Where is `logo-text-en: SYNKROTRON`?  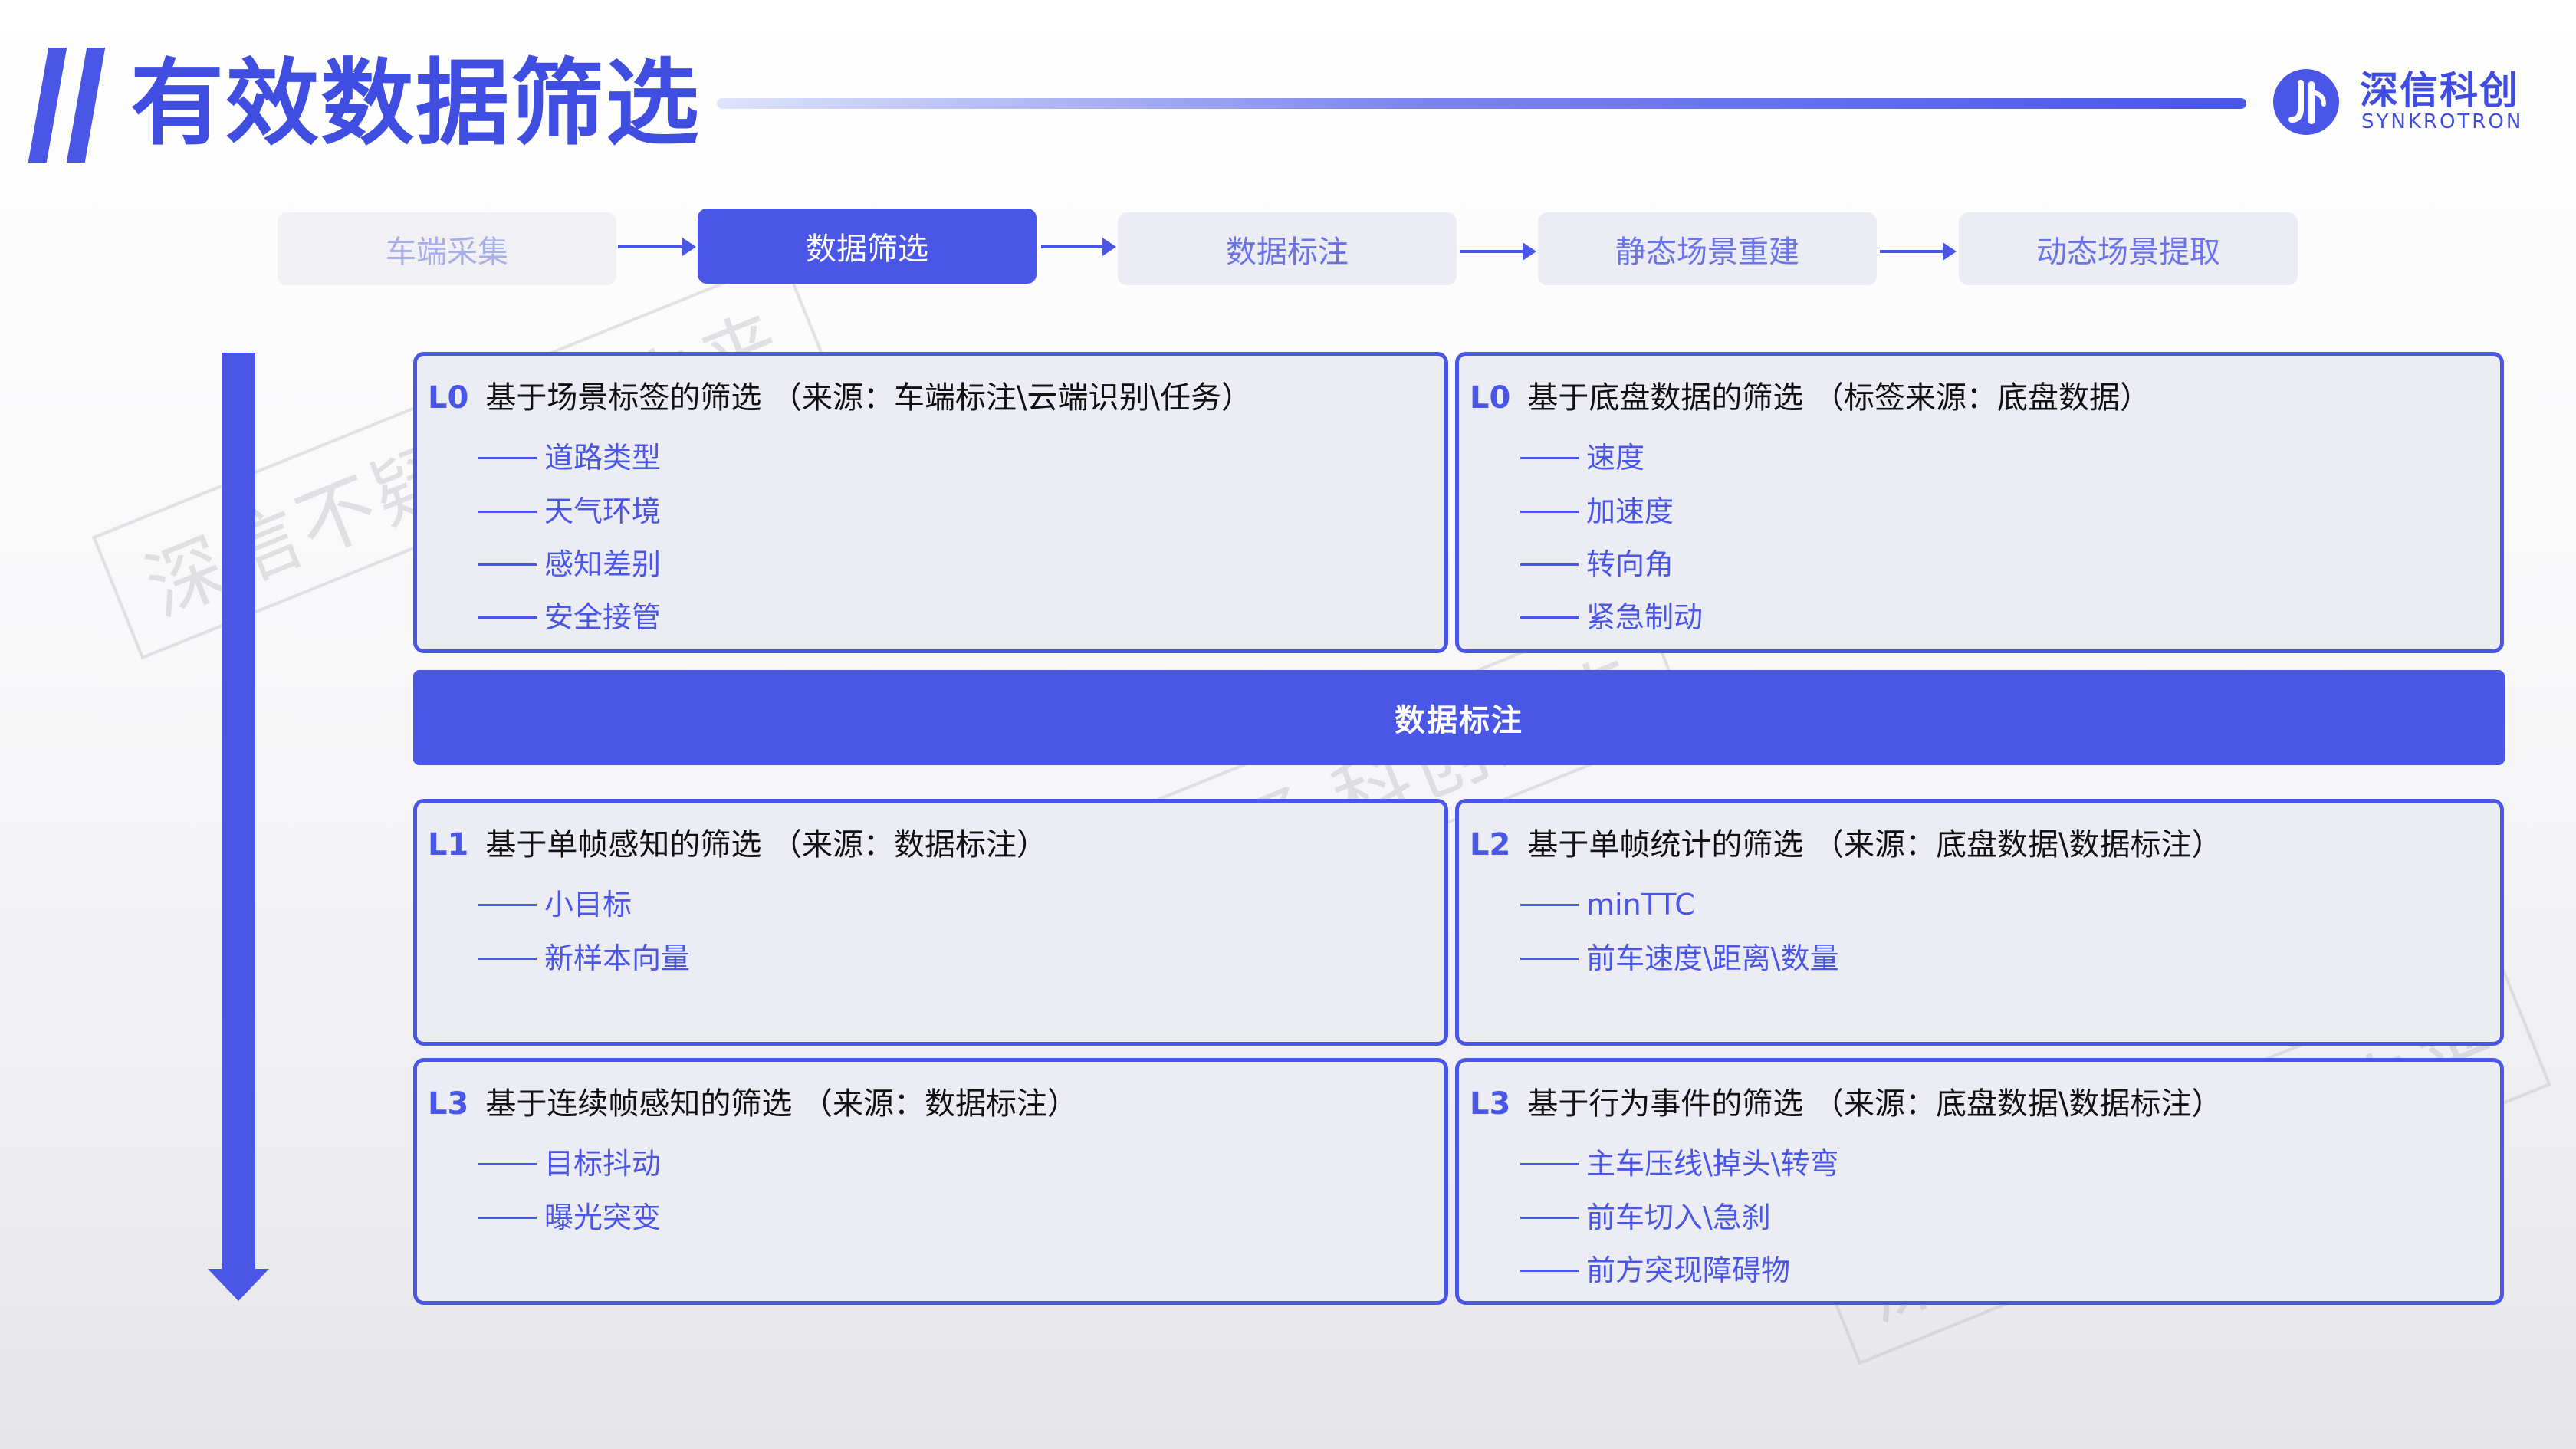 logo-text-en: SYNKROTRON is located at coordinates (2443, 122).